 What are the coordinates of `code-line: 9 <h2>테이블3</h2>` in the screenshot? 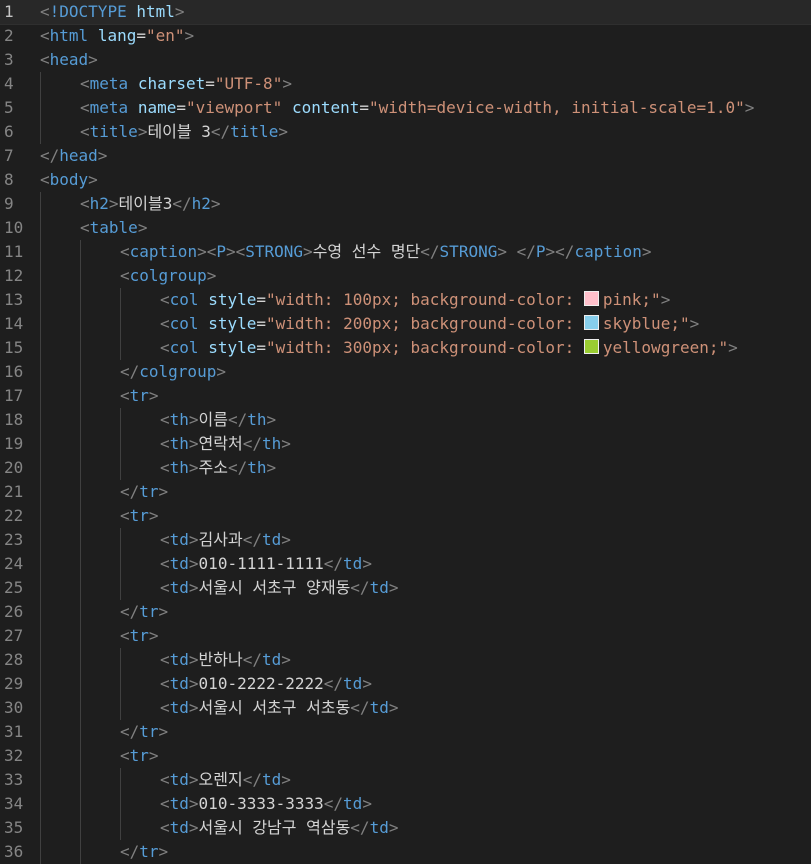 It's located at (405, 204).